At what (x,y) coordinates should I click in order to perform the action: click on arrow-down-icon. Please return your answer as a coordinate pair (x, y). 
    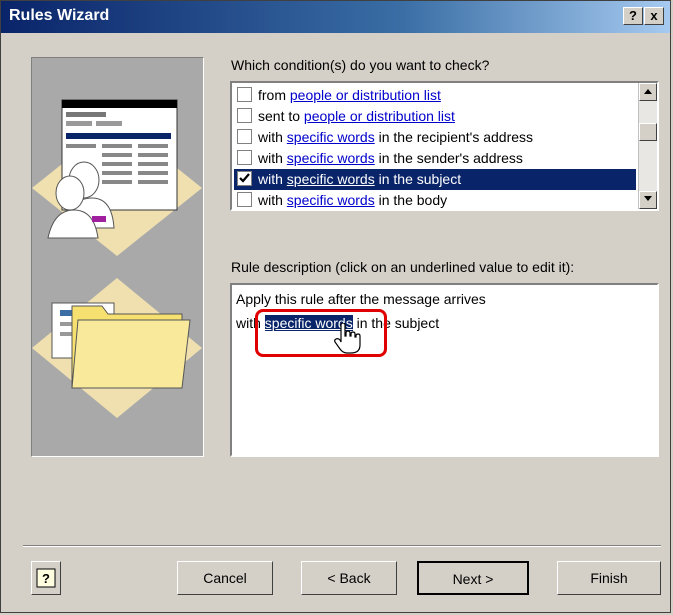
    Looking at the image, I should click on (648, 198).